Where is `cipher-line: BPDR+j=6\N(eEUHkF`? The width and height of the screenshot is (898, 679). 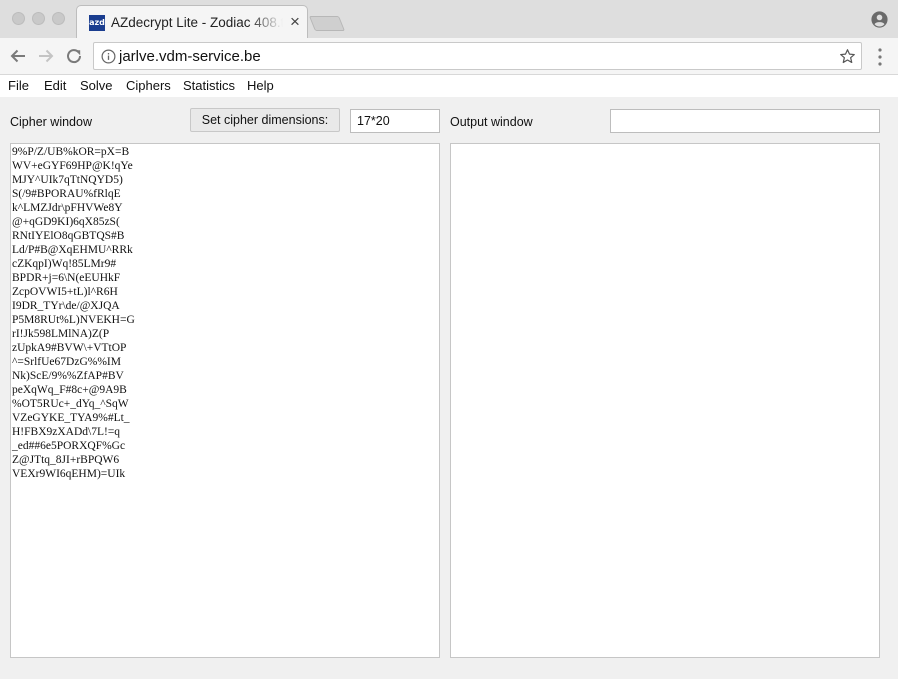
cipher-line: BPDR+j=6\N(eEUHkF is located at coordinates (66, 278).